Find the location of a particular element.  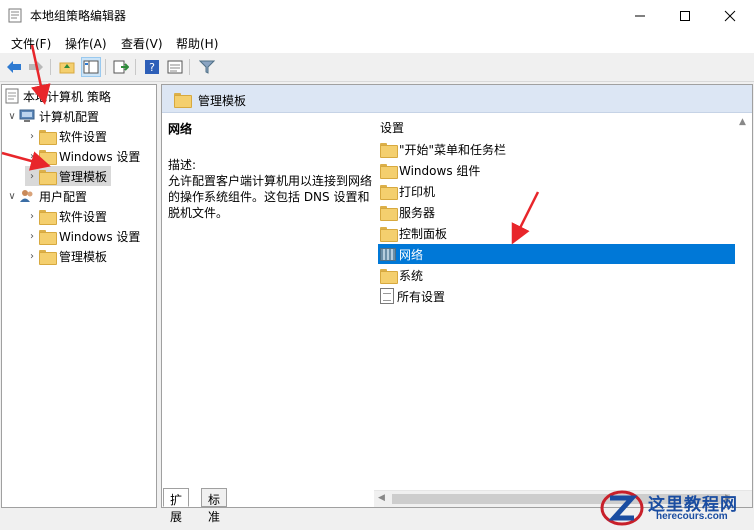

properties-button is located at coordinates (175, 67).